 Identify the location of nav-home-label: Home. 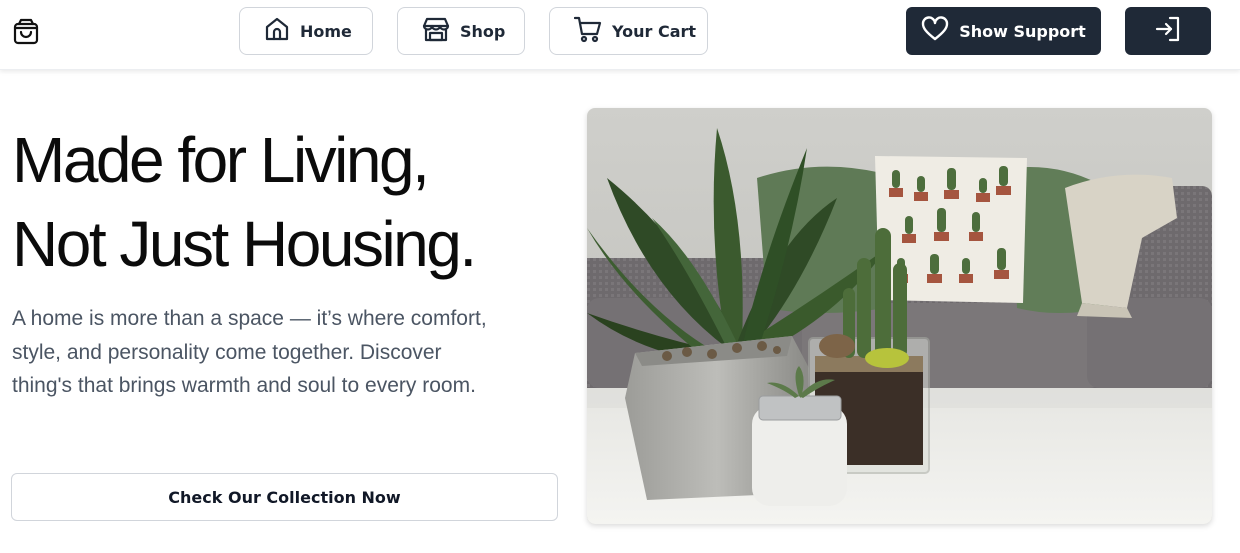
(326, 31).